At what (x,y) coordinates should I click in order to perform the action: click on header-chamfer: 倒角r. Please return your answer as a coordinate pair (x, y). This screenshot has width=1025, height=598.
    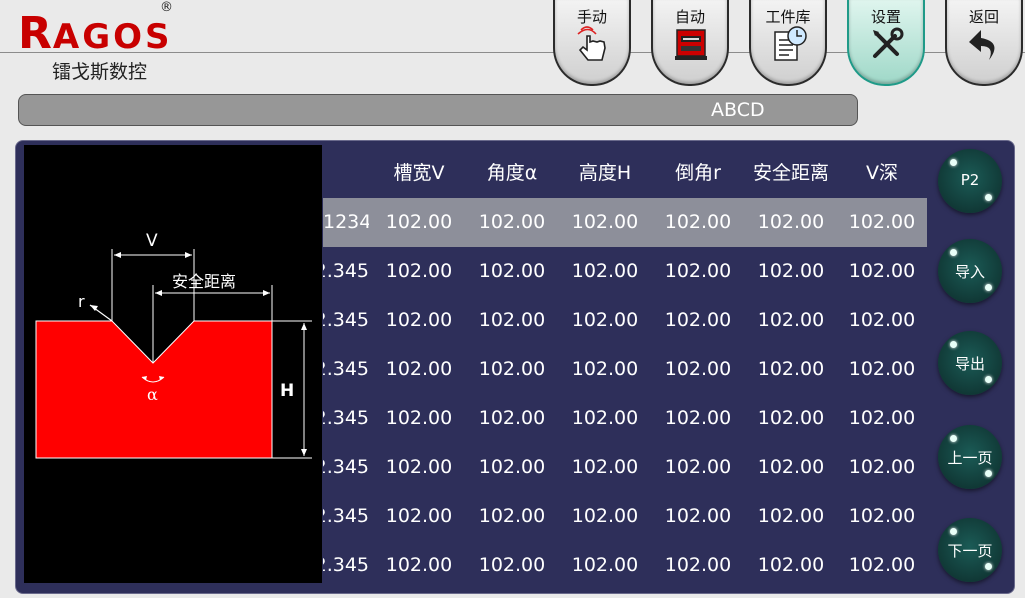
    Looking at the image, I should click on (698, 173).